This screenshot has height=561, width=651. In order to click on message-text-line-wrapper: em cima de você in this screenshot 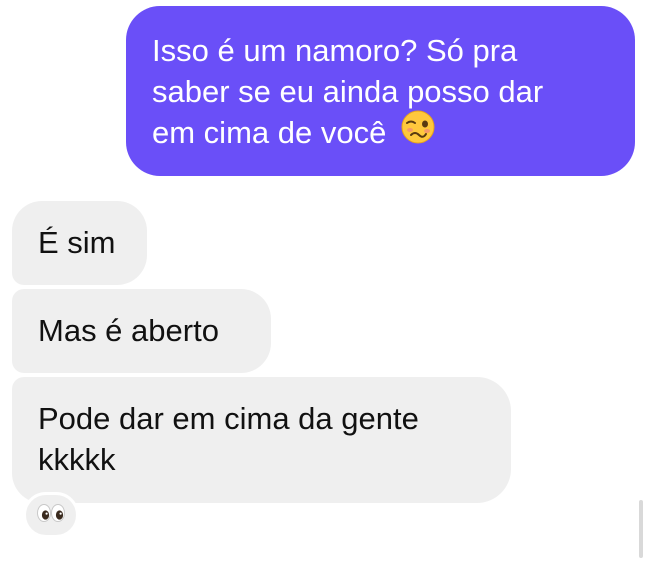, I will do `click(380, 132)`.